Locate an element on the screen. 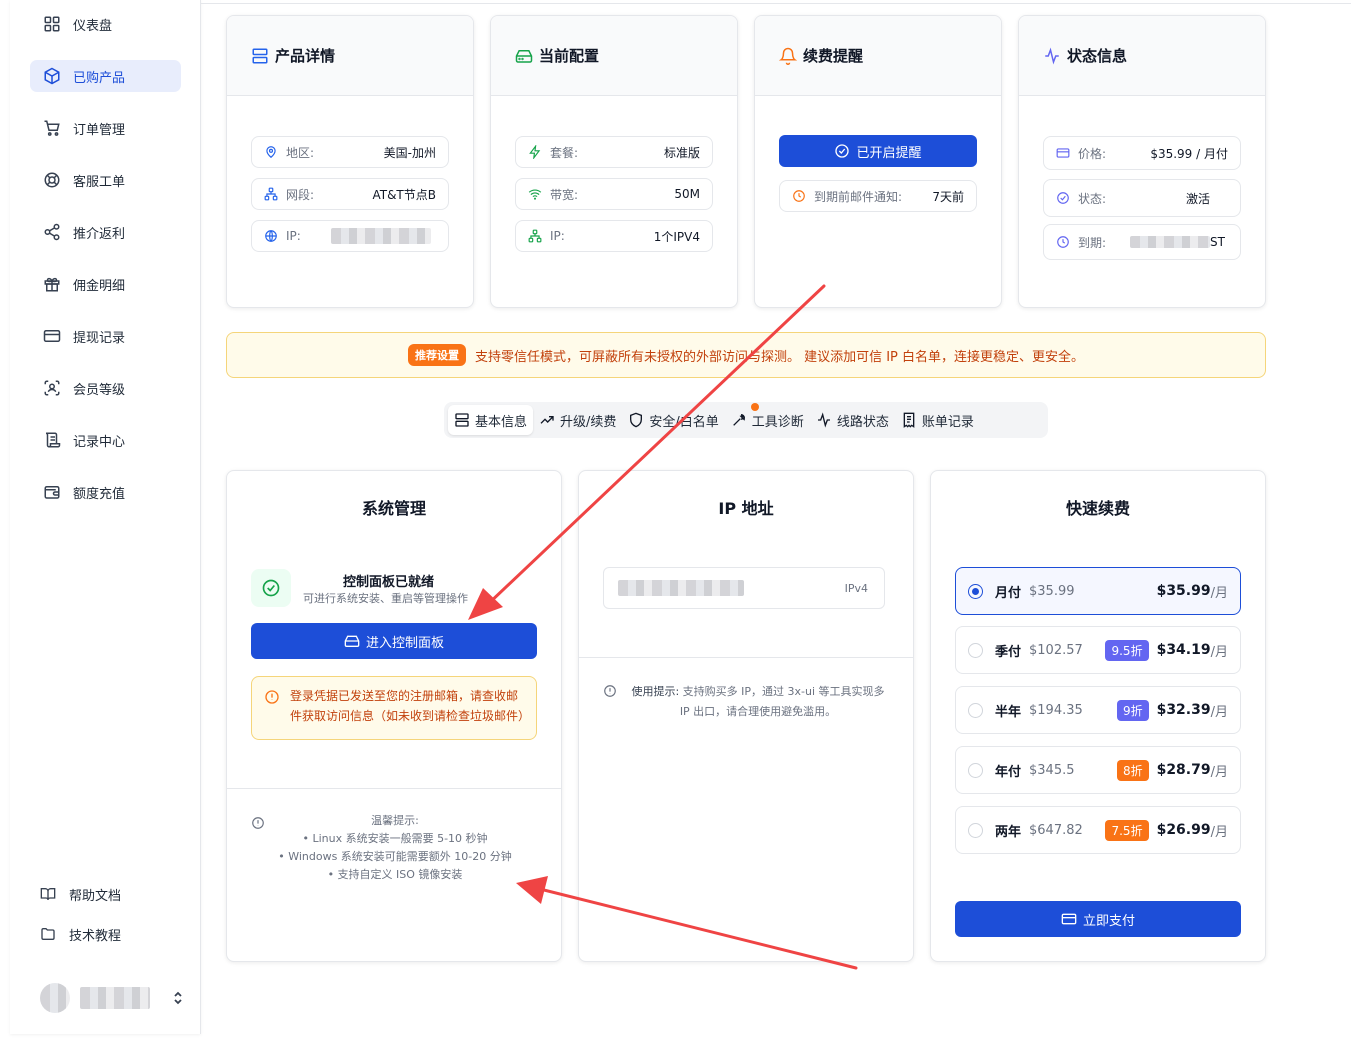  row-value: 50M is located at coordinates (687, 194).